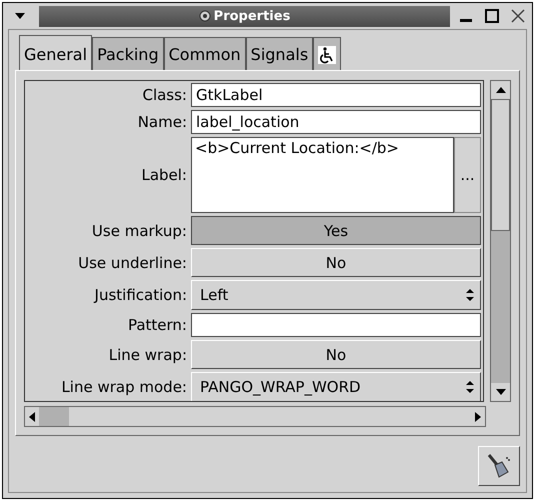 Image resolution: width=535 pixels, height=503 pixels. What do you see at coordinates (336, 230) in the screenshot?
I see `toggle-button: Yes` at bounding box center [336, 230].